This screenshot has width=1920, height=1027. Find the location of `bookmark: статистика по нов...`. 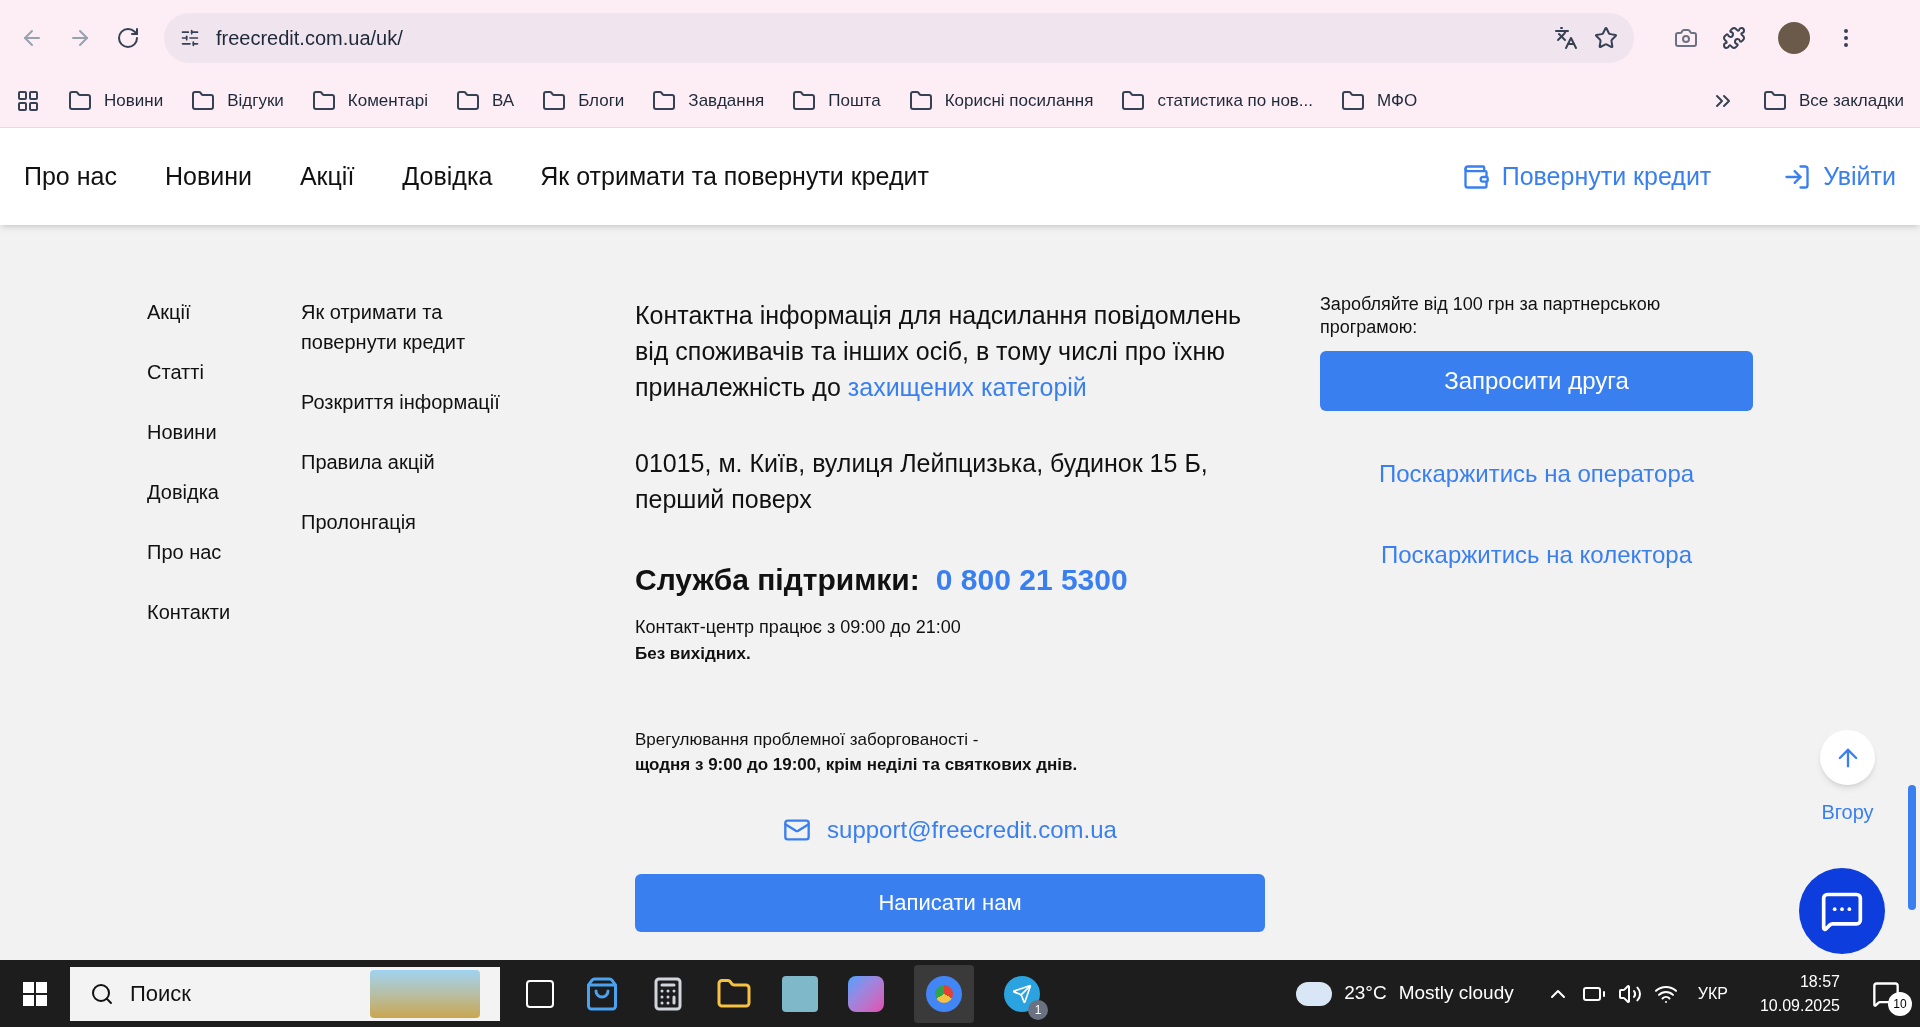

bookmark: статистика по нов... is located at coordinates (1217, 101).